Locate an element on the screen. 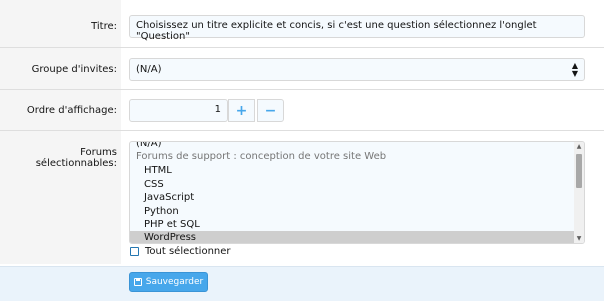 The image size is (604, 301). save-button: Sauvegarder is located at coordinates (168, 282).